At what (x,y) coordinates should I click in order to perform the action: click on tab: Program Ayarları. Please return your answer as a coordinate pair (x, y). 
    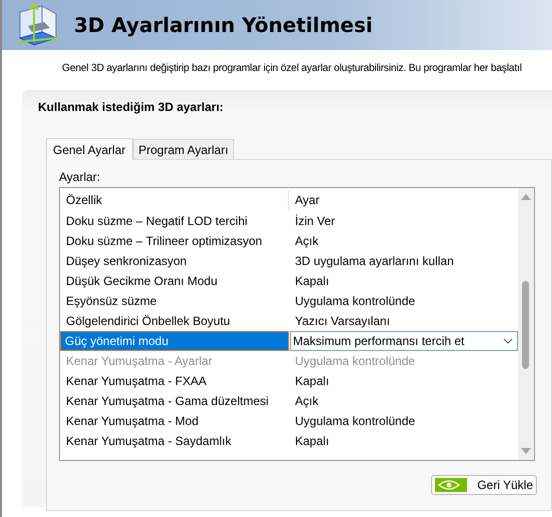
    Looking at the image, I should click on (183, 149).